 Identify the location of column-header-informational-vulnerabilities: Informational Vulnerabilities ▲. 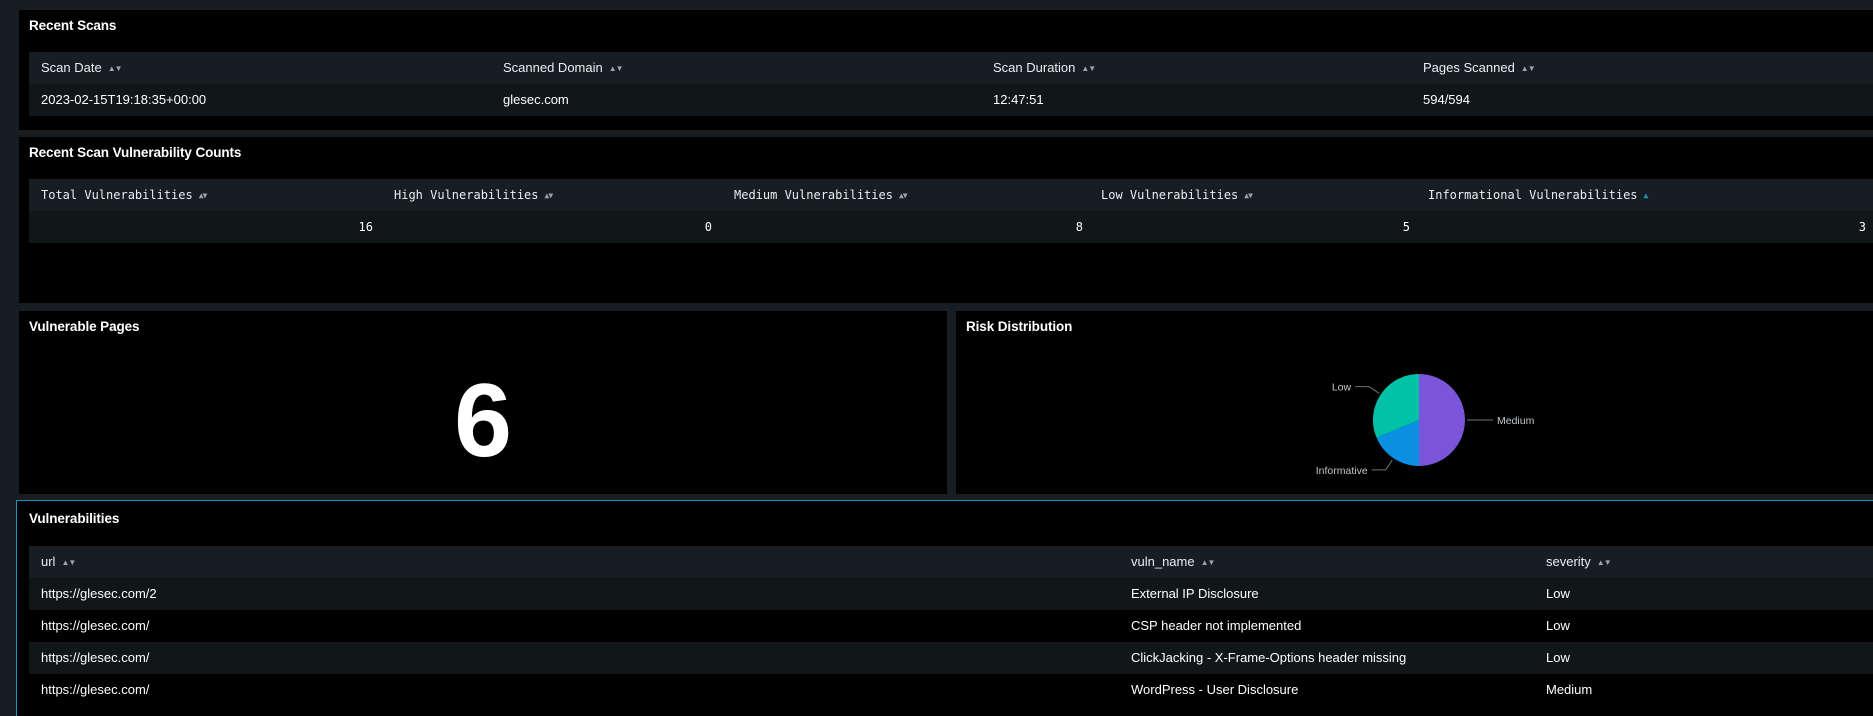
(1538, 195).